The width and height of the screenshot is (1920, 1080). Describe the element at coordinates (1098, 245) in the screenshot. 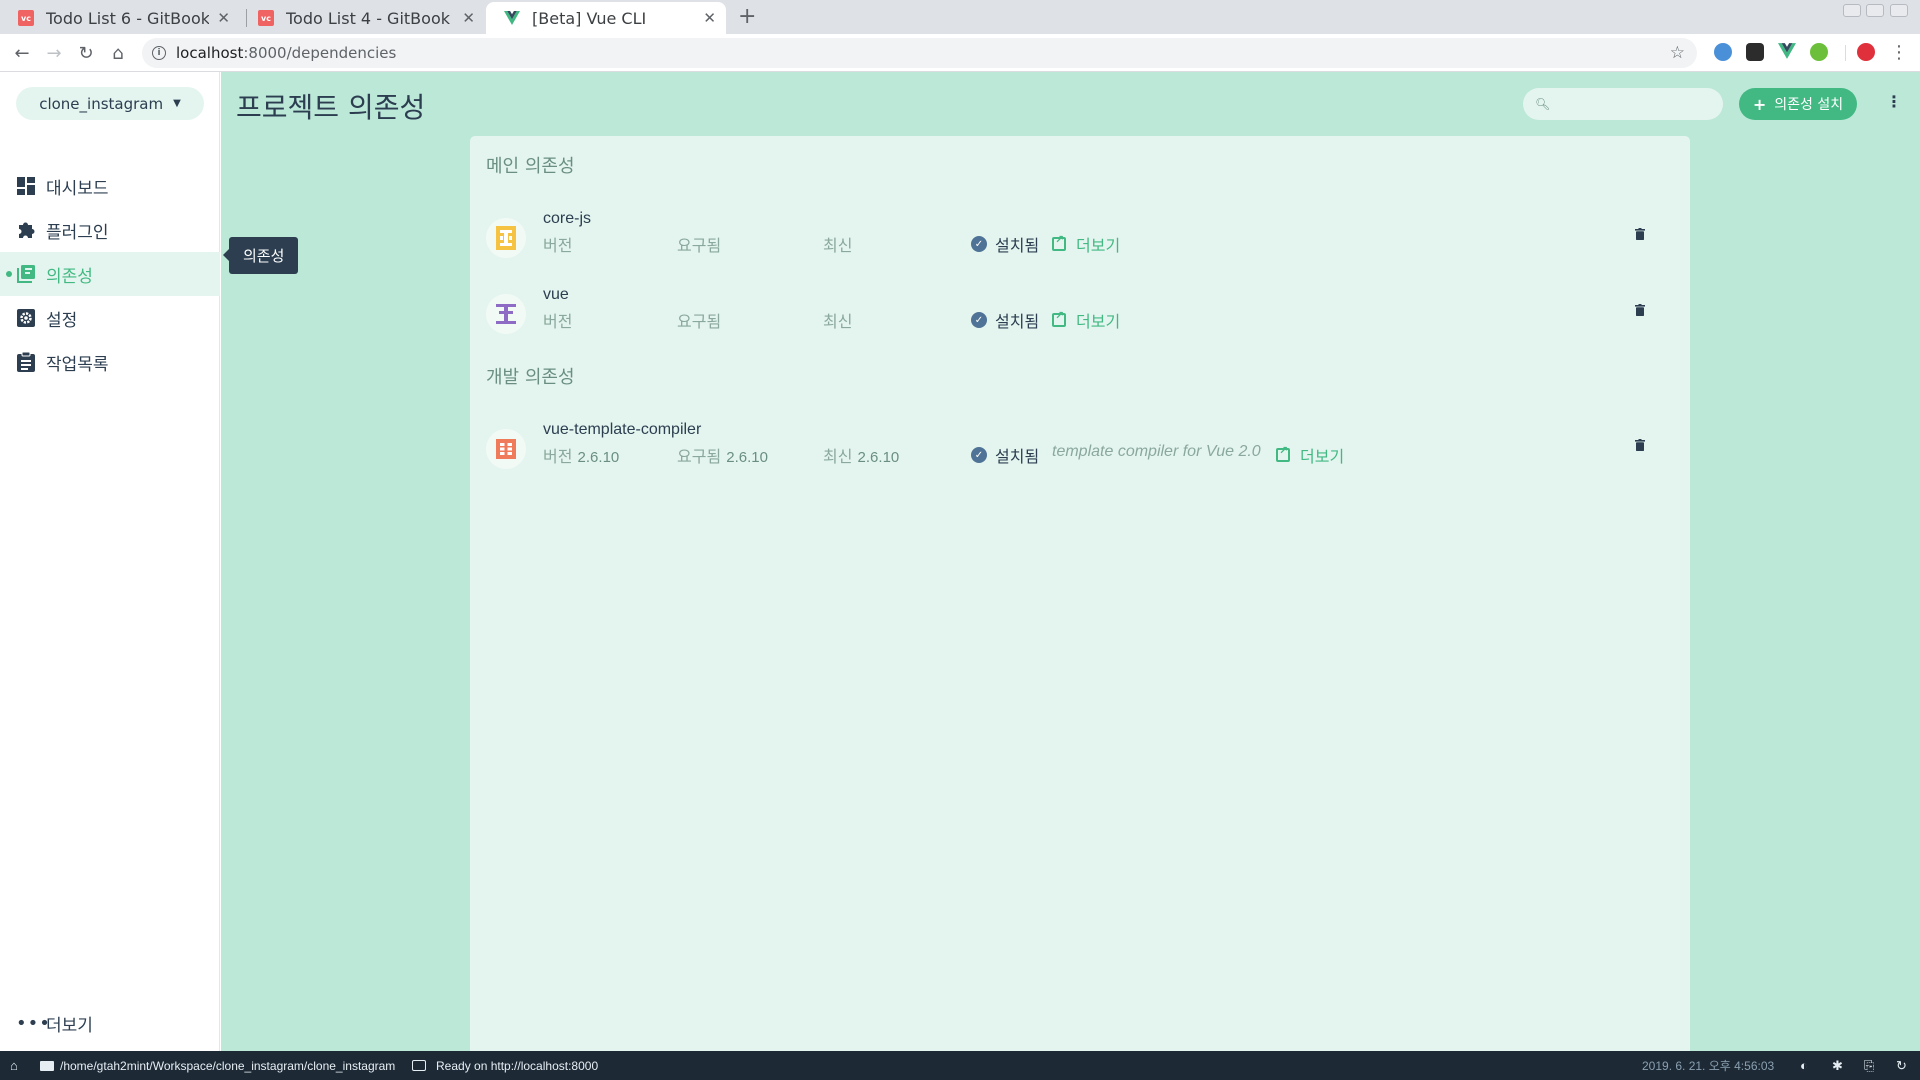

I see `more-info-label: 더보기` at that location.